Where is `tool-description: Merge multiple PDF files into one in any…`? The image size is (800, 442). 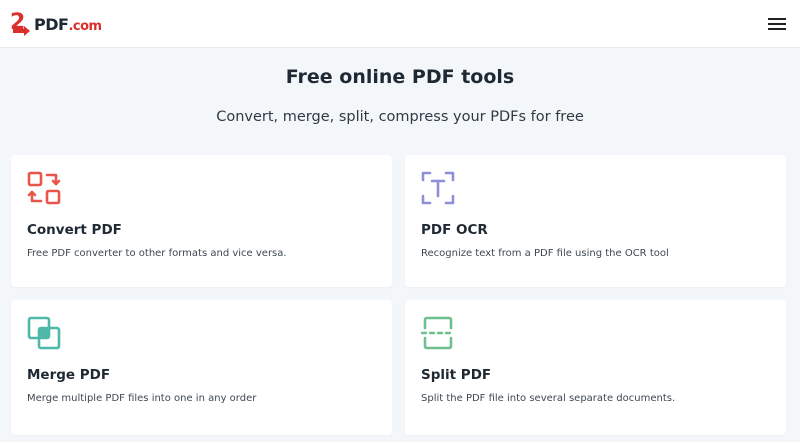
tool-description: Merge multiple PDF files into one in any… is located at coordinates (142, 398).